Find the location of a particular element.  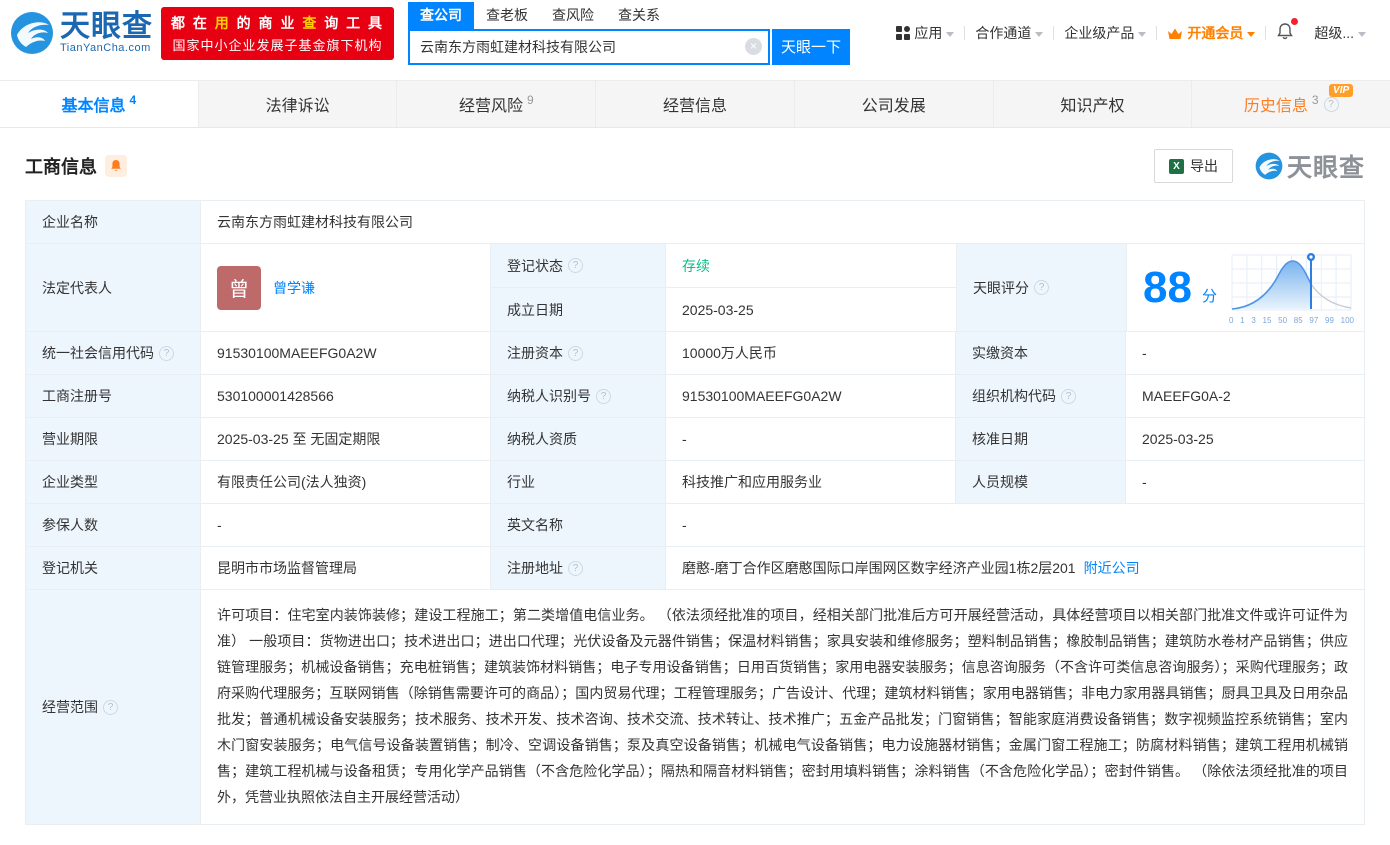

tab-legal-proceedings: 法律诉讼 is located at coordinates (298, 104).